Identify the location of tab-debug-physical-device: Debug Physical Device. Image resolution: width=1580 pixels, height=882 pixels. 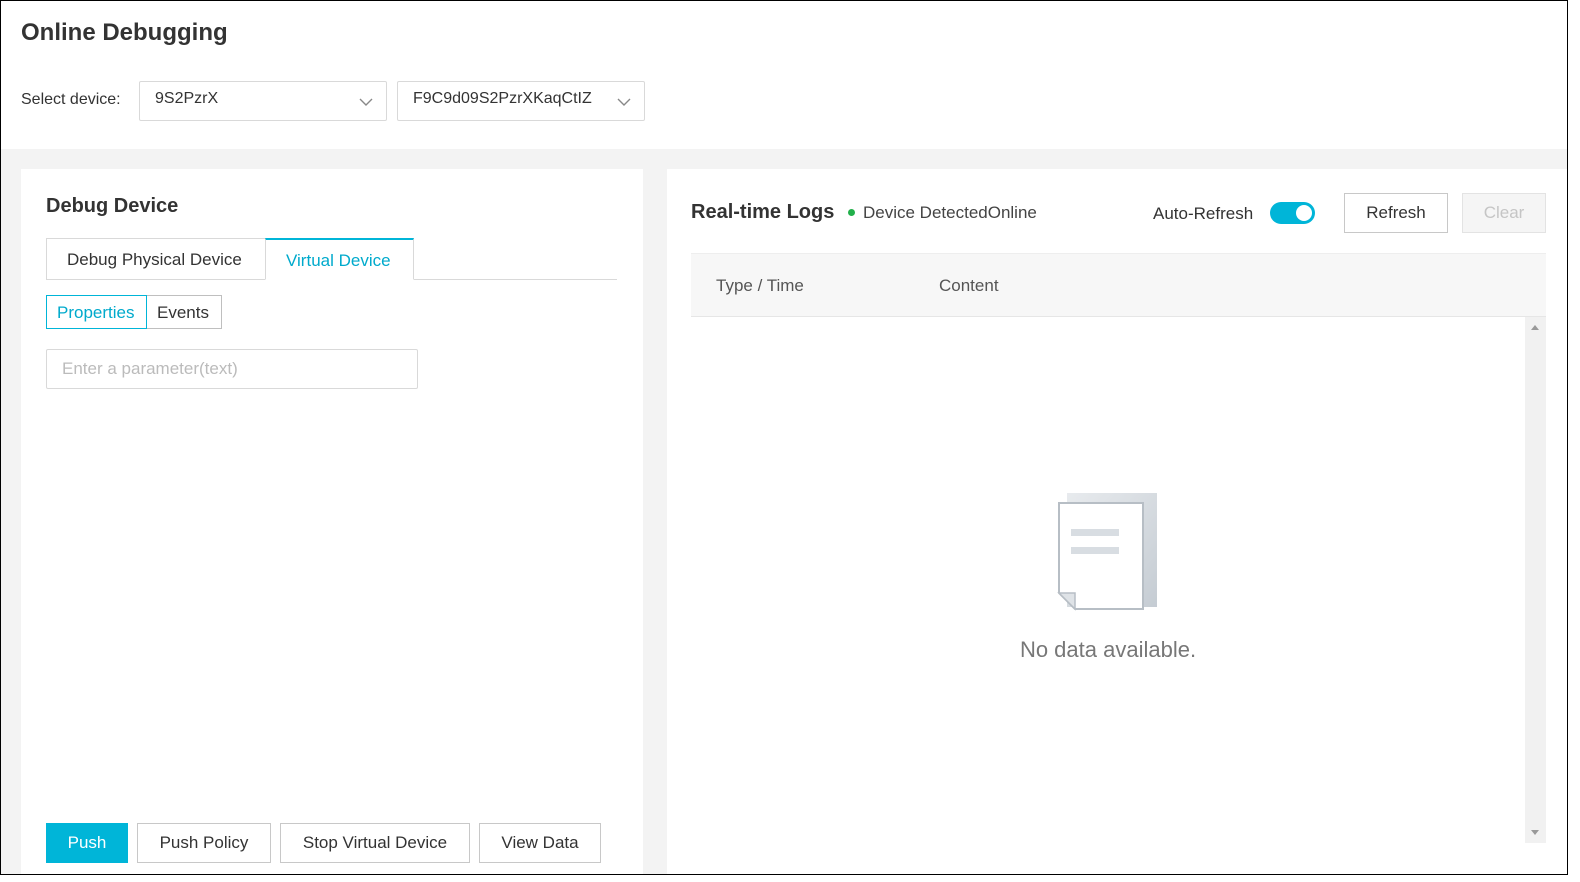
(156, 259).